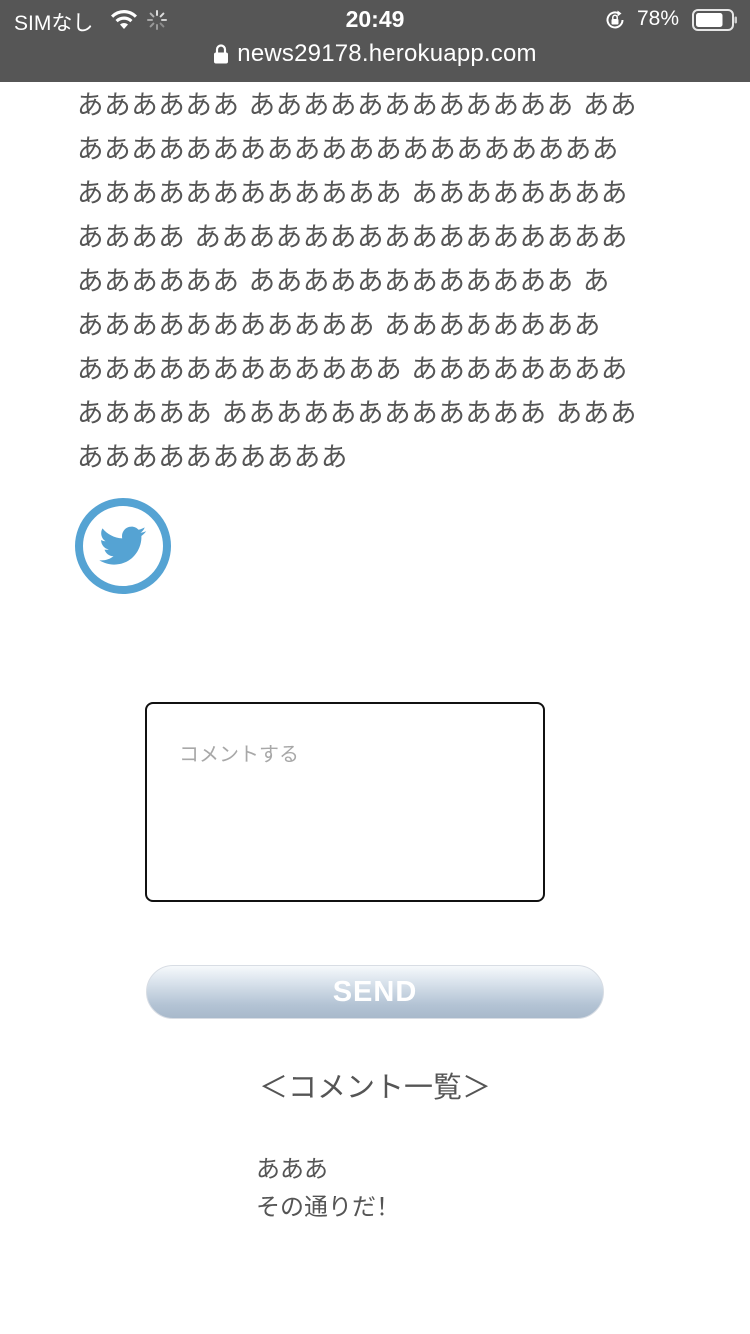  I want to click on article-line: あああああ ああああああああああああ あああ, so click(357, 413).